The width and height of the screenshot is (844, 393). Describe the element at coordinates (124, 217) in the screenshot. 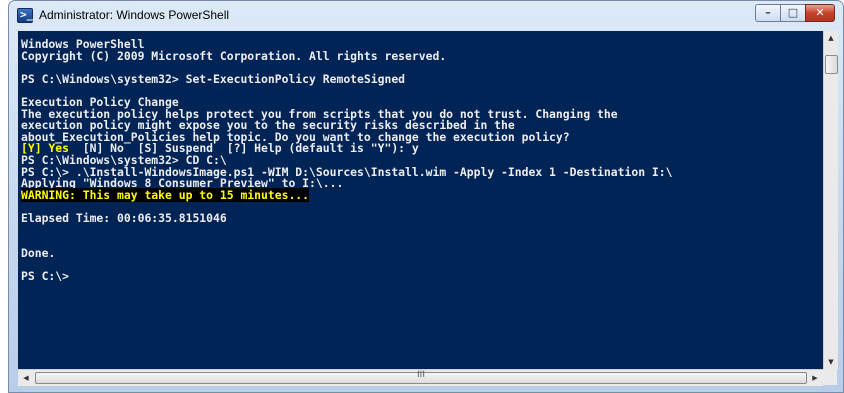

I see `console-line: Elapsed Time: 00:06:35.8151046` at that location.